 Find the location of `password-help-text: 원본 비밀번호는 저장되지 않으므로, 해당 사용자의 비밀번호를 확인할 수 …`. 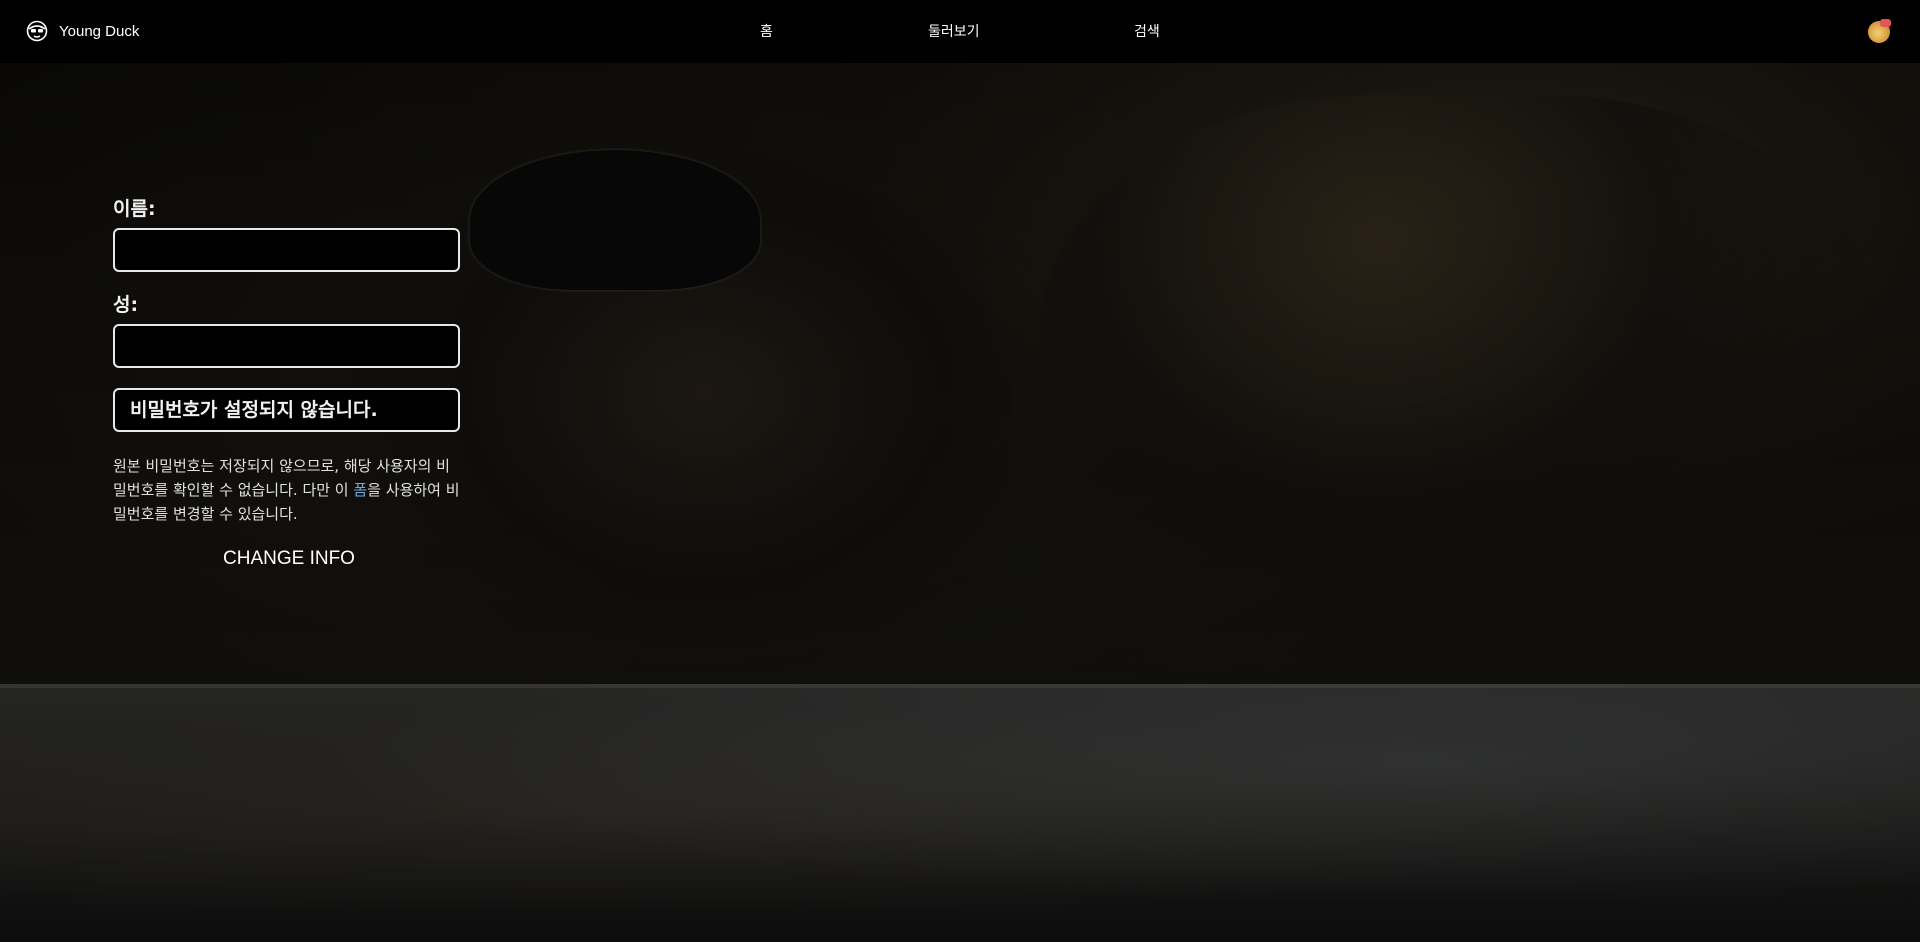

password-help-text: 원본 비밀번호는 저장되지 않으므로, 해당 사용자의 비밀번호를 확인할 수 … is located at coordinates (288, 490).